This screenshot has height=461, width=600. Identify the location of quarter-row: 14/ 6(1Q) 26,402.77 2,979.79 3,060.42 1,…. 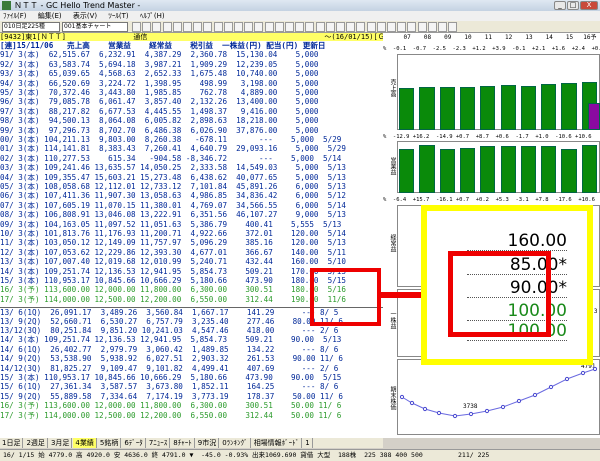
(169, 349).